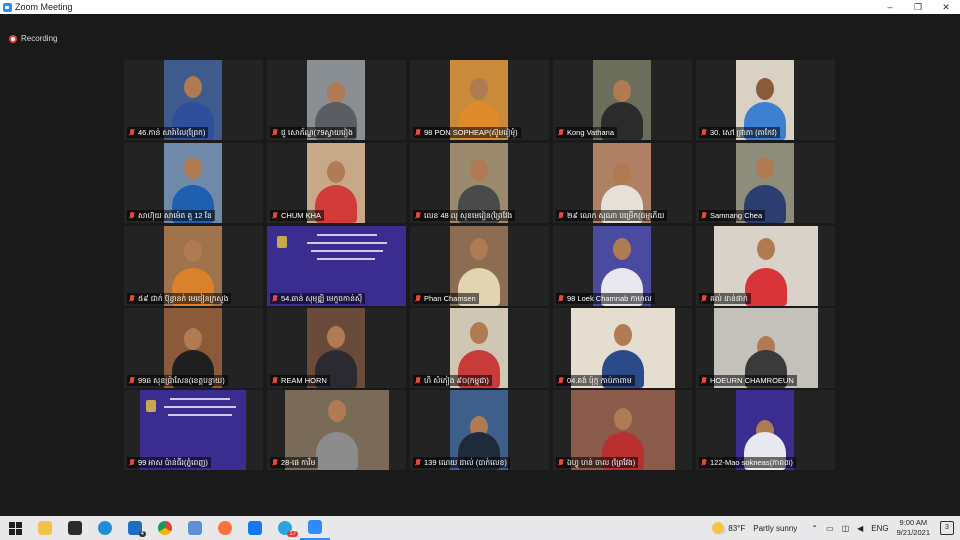  Describe the element at coordinates (765, 430) in the screenshot. I see `participant-tile: 122-Mao sokneas(ភាព៣)` at that location.